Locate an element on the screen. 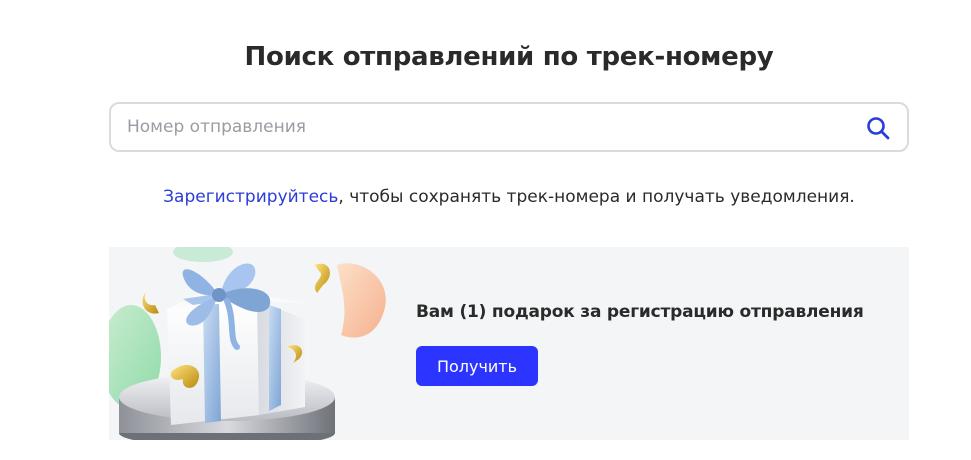 The height and width of the screenshot is (460, 971). page-title: Поиск отправлений по трек-номеру is located at coordinates (509, 57).